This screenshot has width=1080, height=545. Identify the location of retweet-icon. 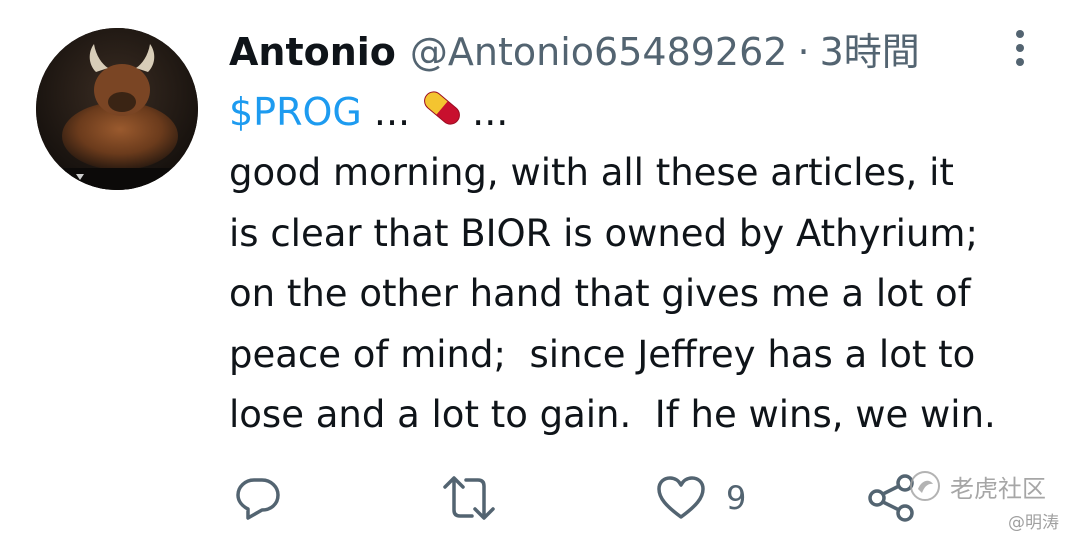
(469, 498).